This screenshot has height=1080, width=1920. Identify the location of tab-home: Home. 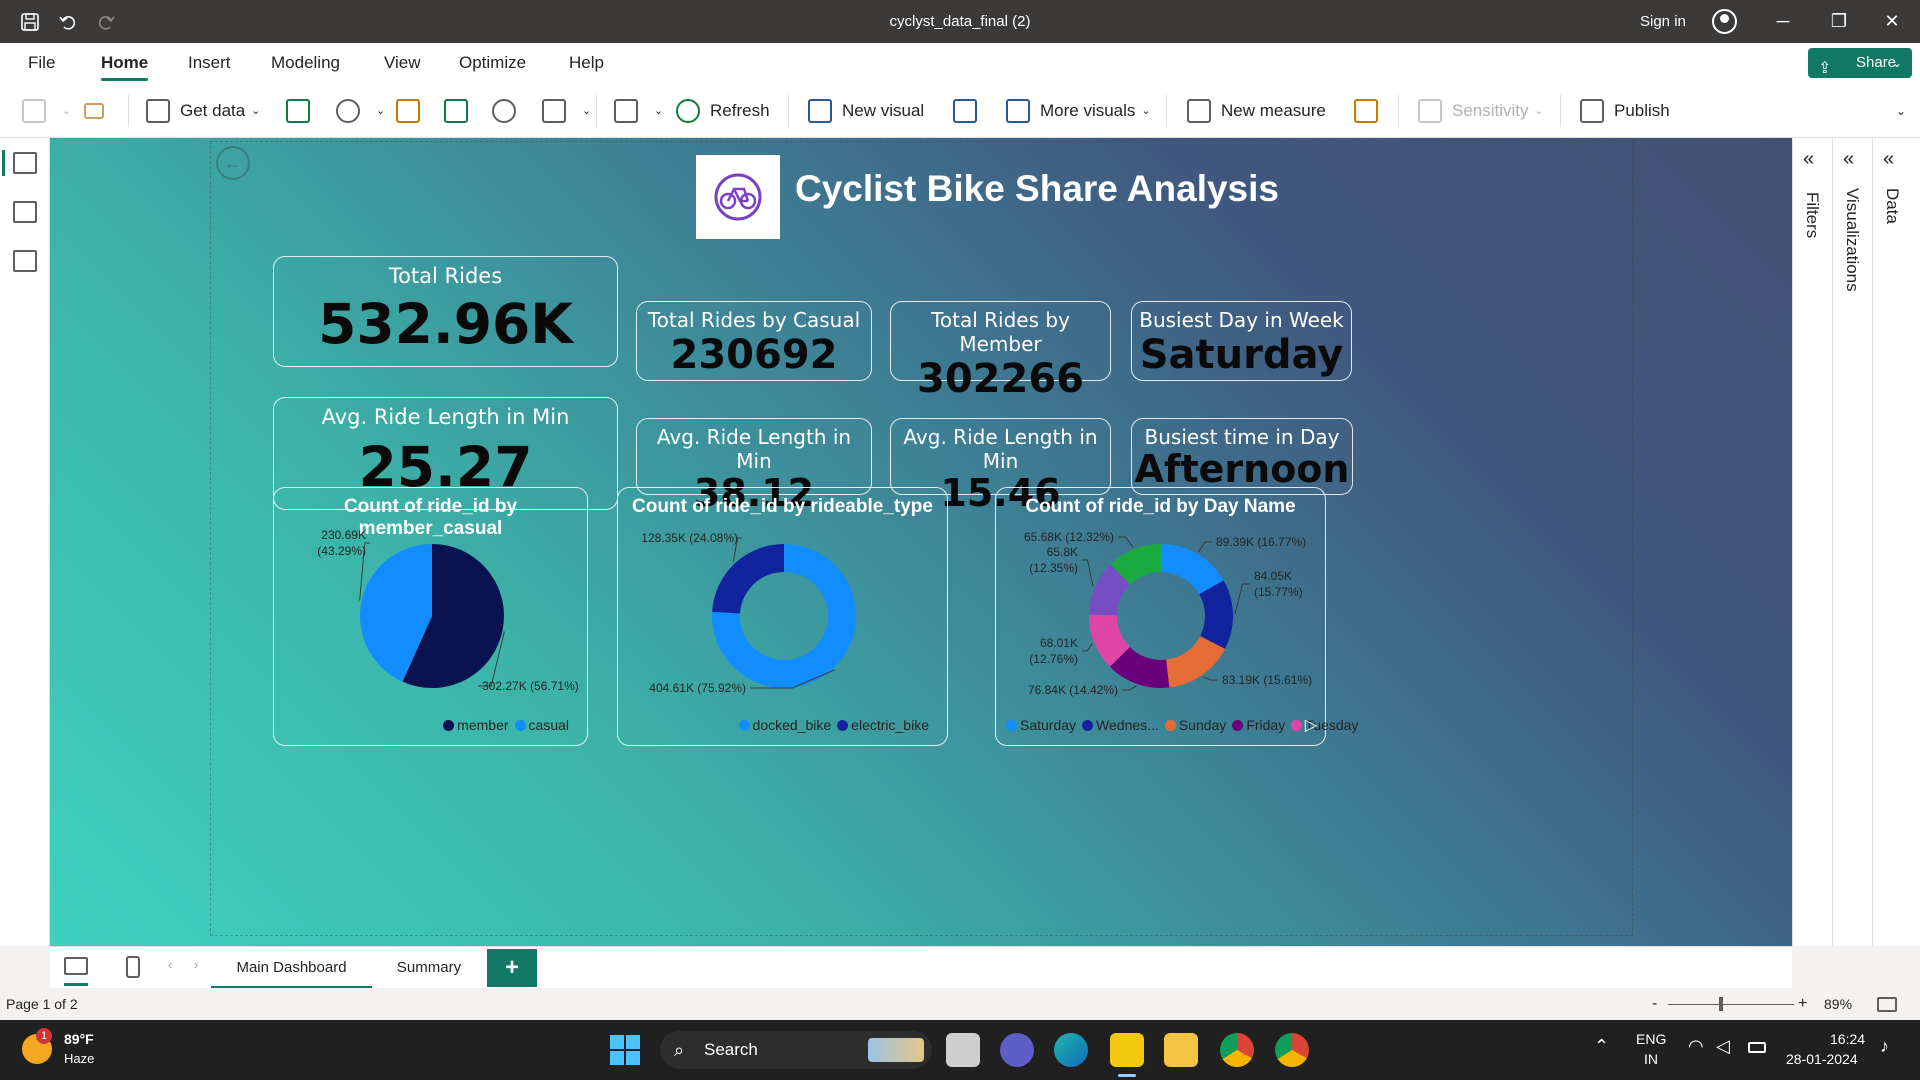
(125, 63).